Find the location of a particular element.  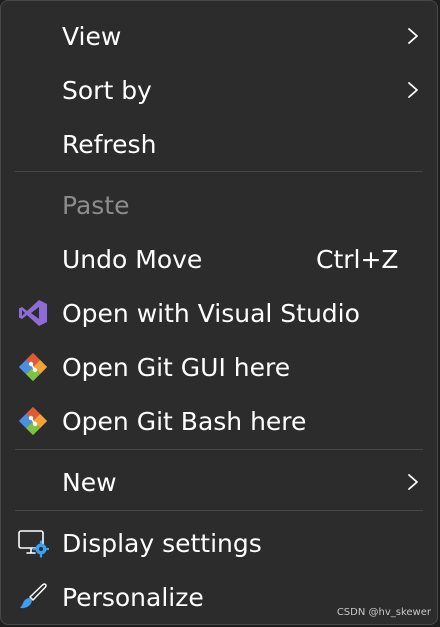

menu-item-open-git-gui: Open Git GUI here is located at coordinates (219, 367).